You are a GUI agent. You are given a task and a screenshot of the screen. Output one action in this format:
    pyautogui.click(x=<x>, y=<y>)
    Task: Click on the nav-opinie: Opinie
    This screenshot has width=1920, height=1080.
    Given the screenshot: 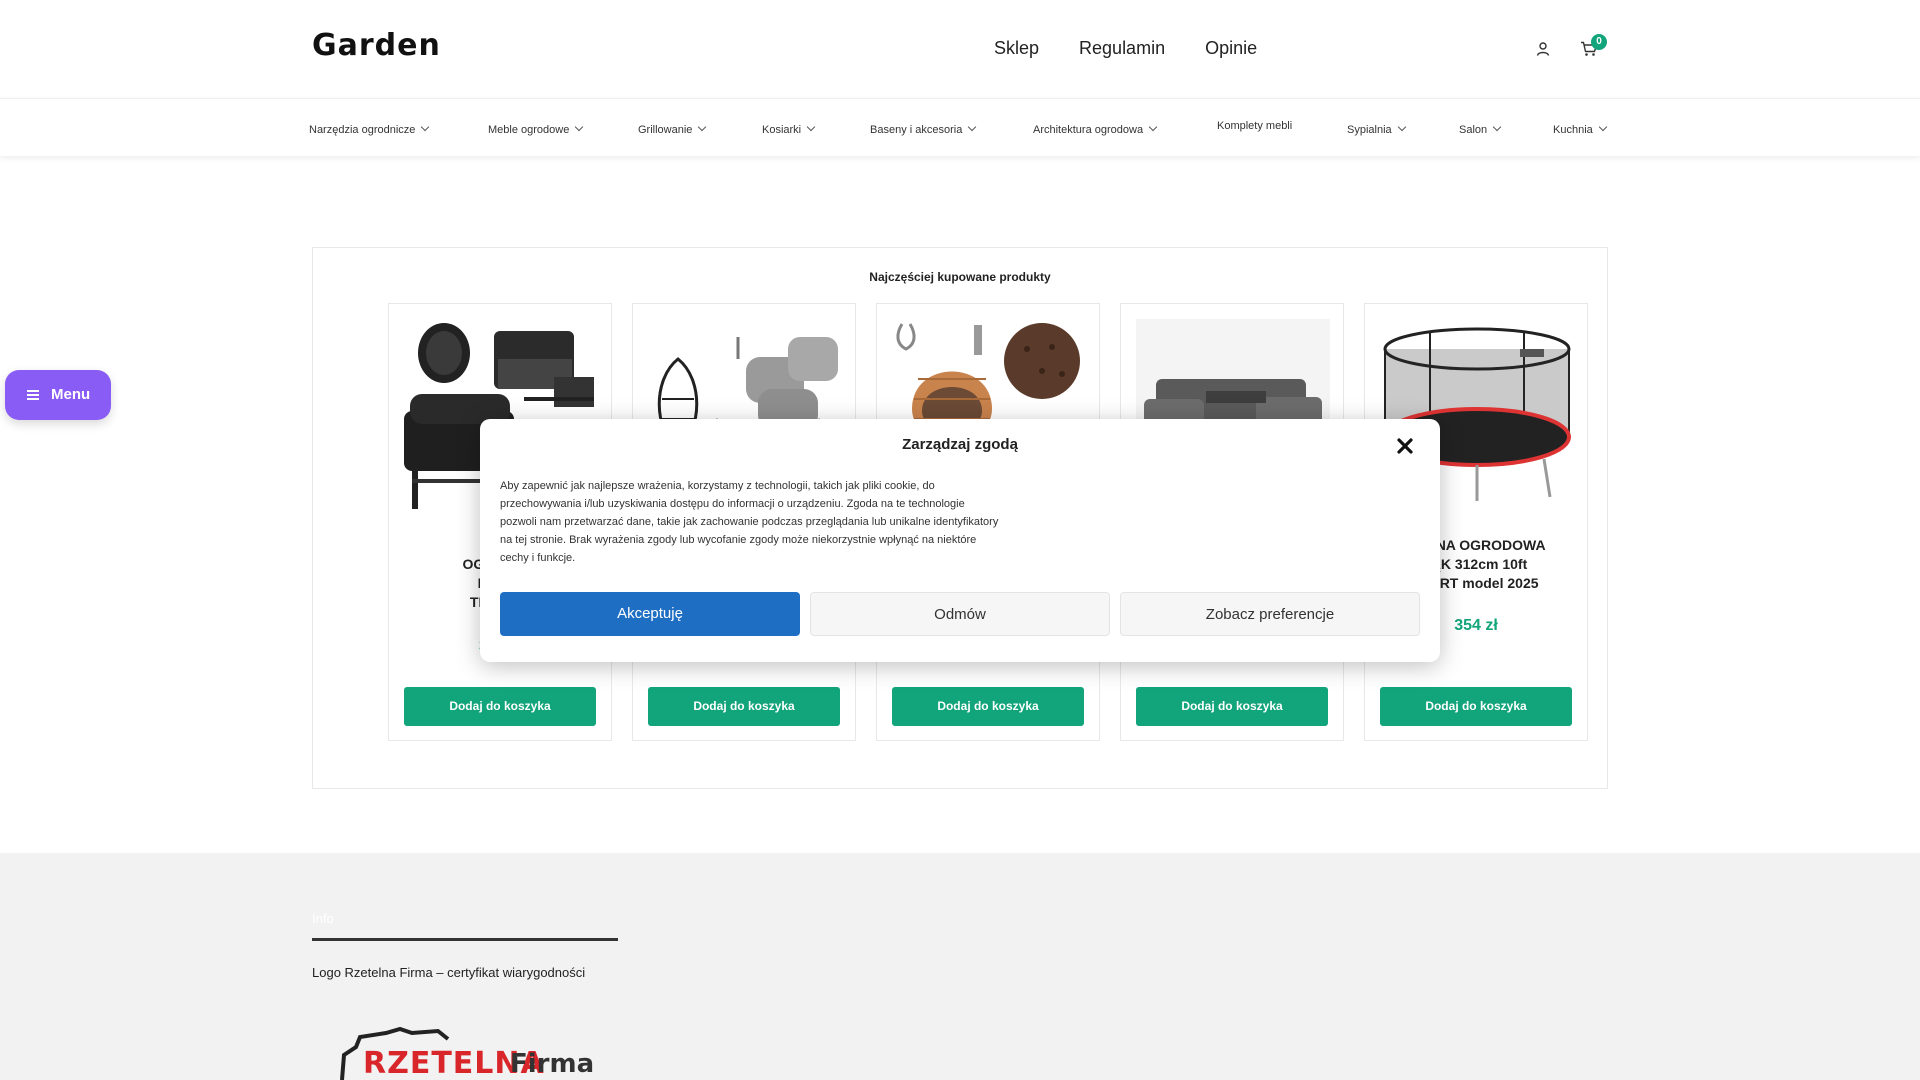 What is the action you would take?
    pyautogui.click(x=1231, y=48)
    